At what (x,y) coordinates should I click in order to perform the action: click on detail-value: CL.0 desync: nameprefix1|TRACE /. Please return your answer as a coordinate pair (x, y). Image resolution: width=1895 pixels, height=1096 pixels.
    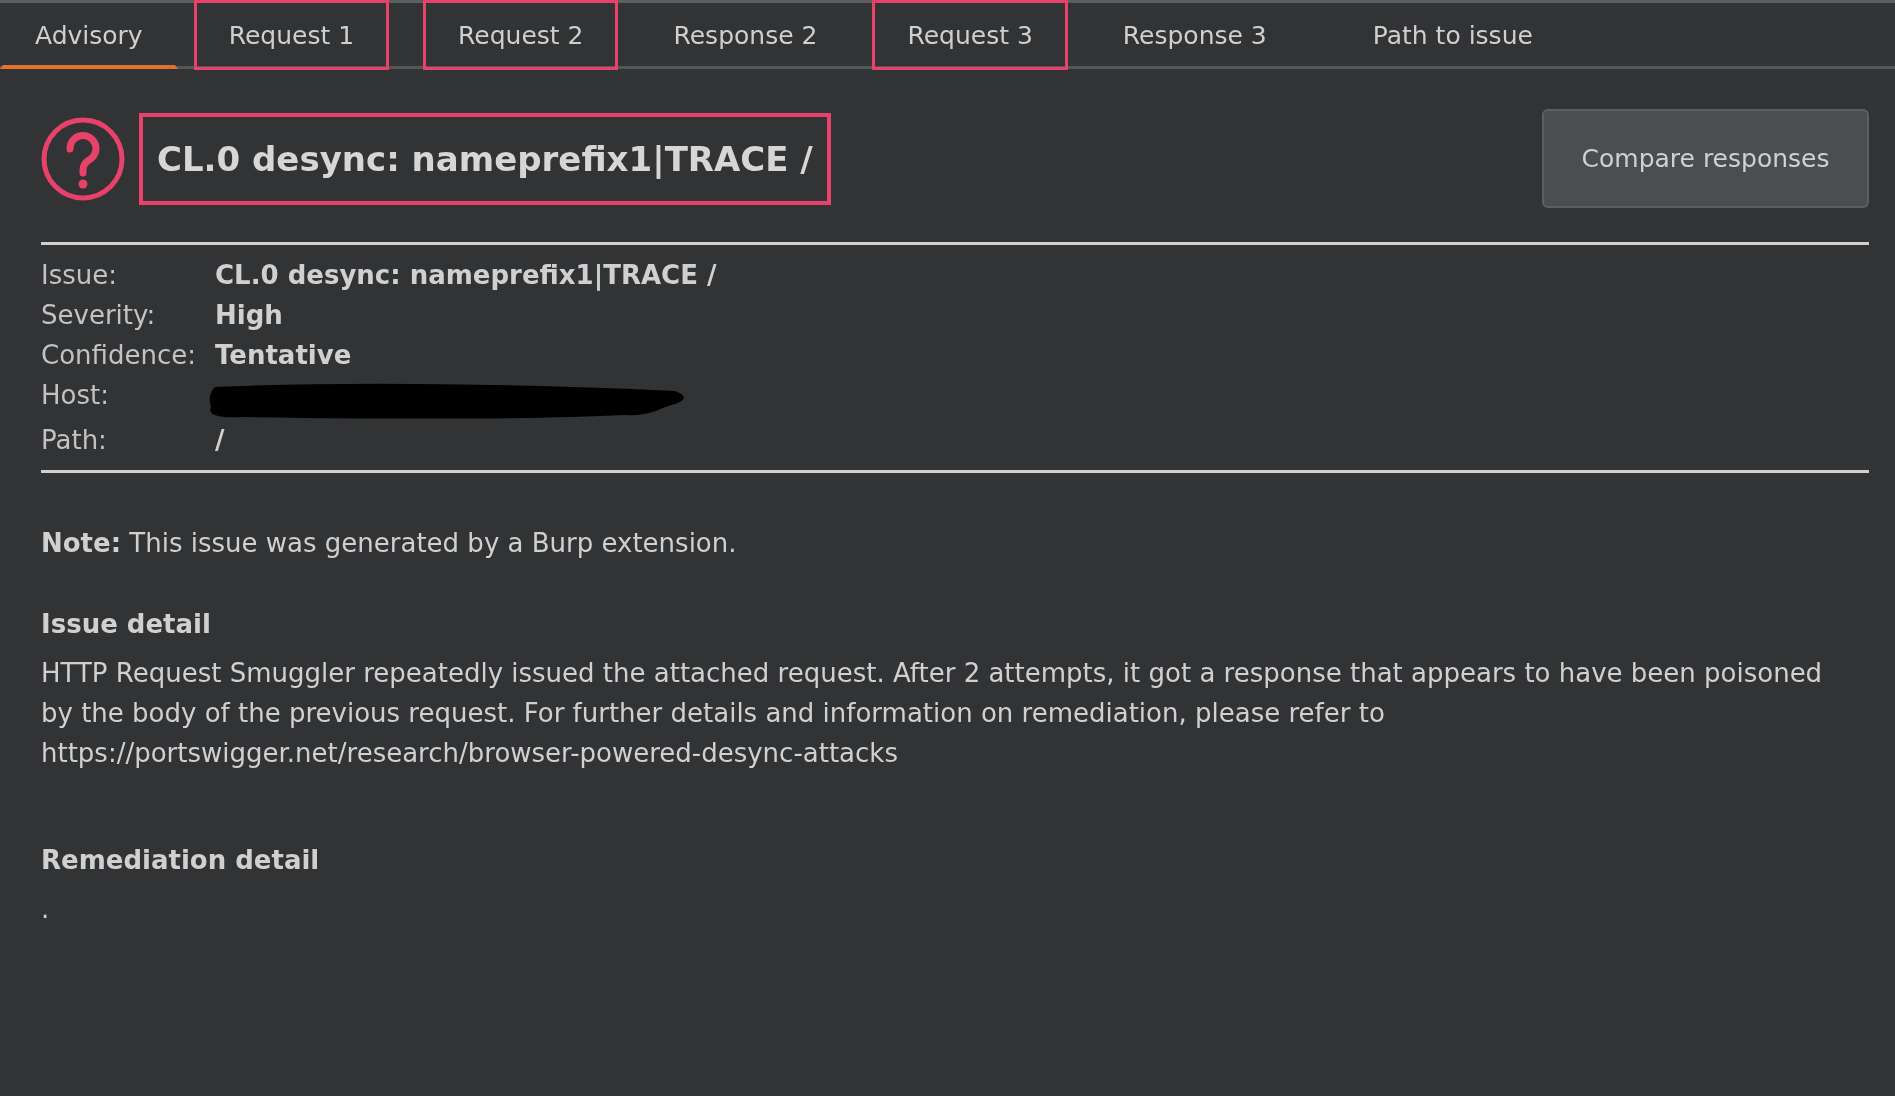
    Looking at the image, I should click on (466, 276).